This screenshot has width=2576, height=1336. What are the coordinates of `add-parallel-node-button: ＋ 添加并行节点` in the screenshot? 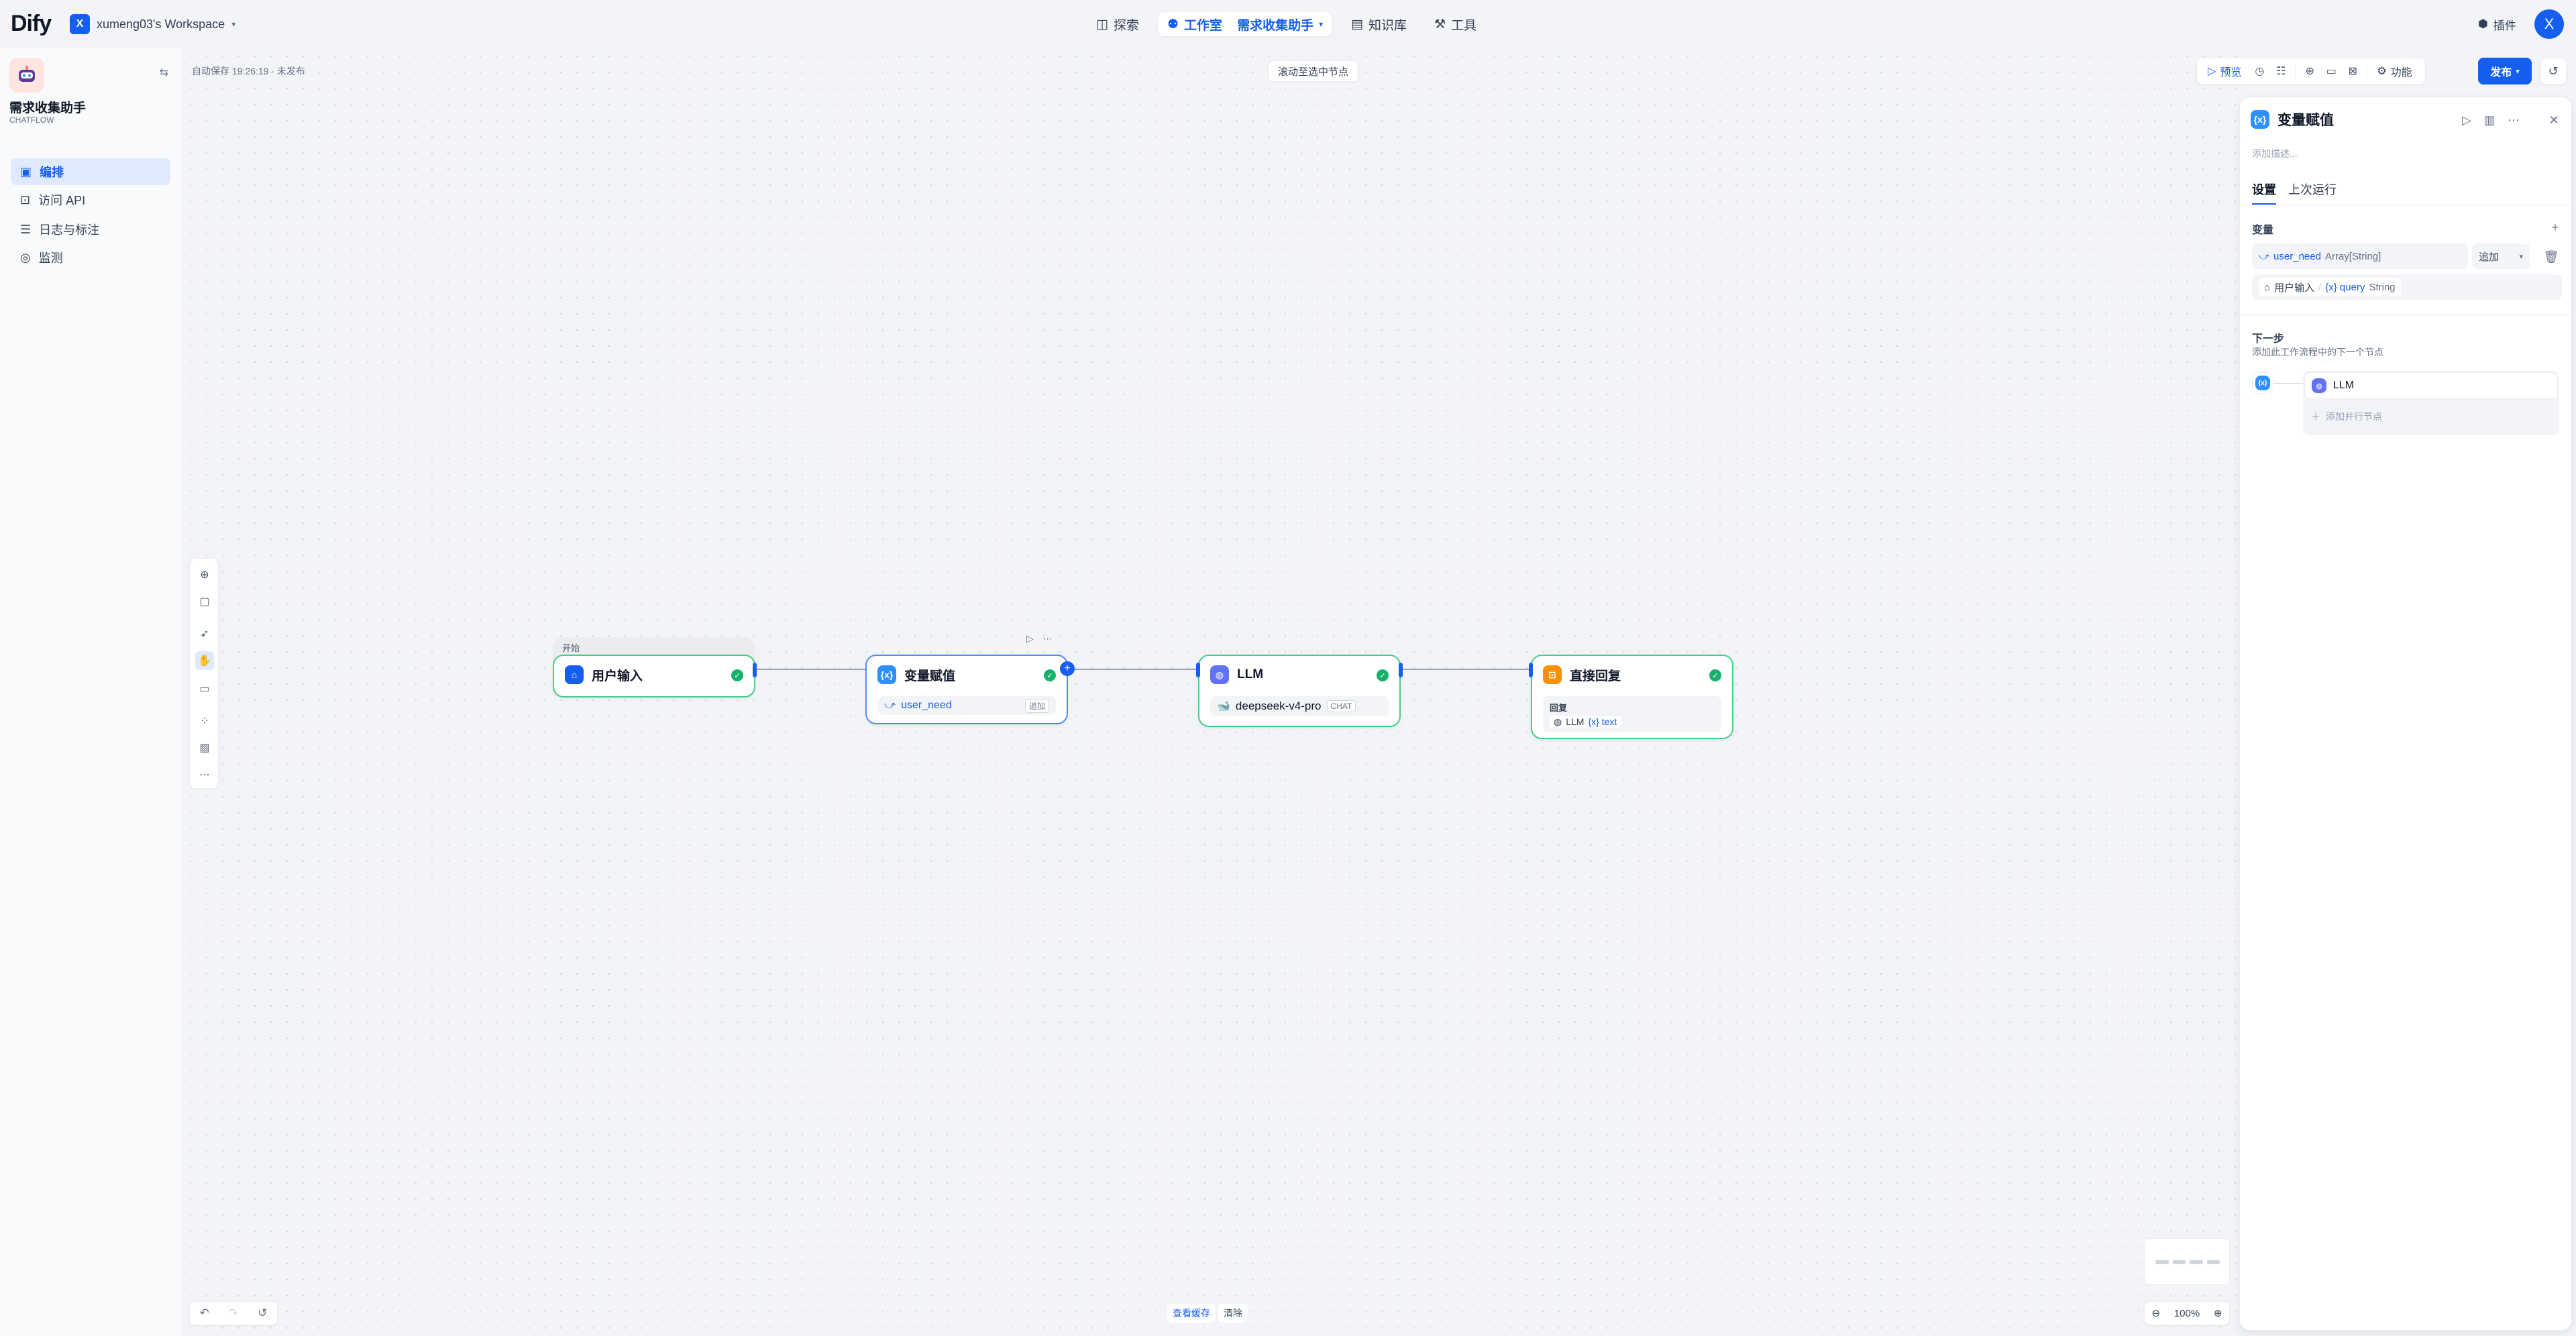 It's located at (2346, 416).